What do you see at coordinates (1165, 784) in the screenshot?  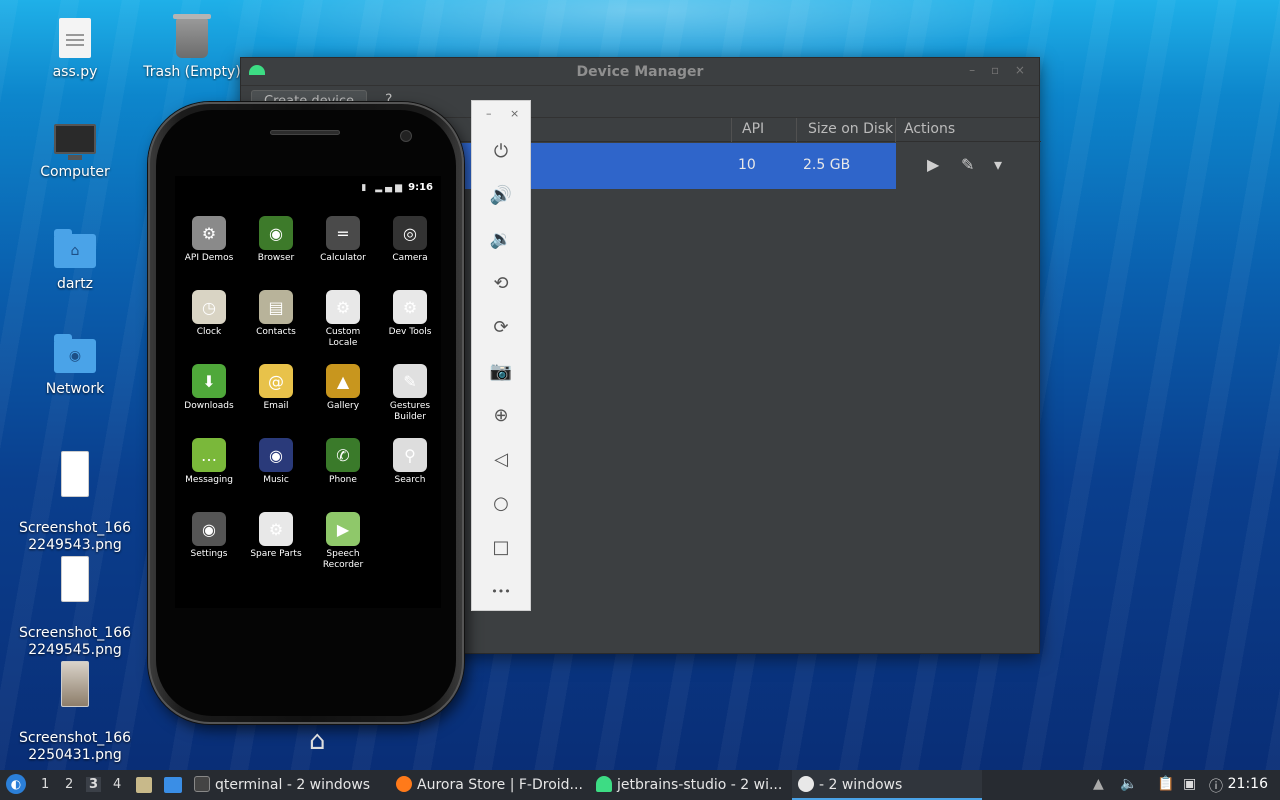 I see `clipboard-icon: 📋` at bounding box center [1165, 784].